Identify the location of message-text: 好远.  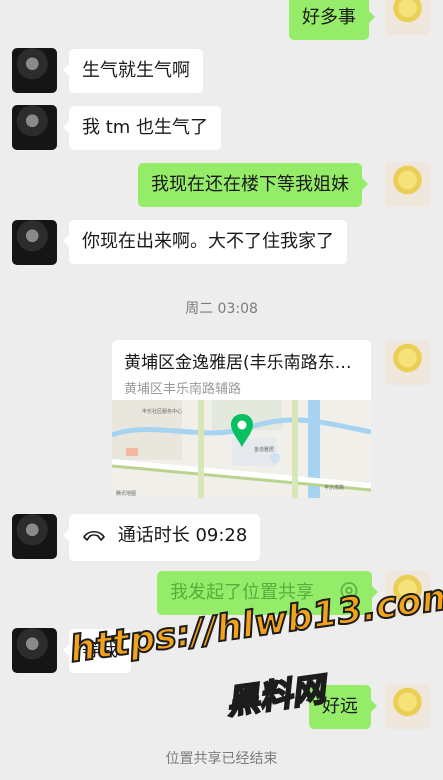
(340, 706).